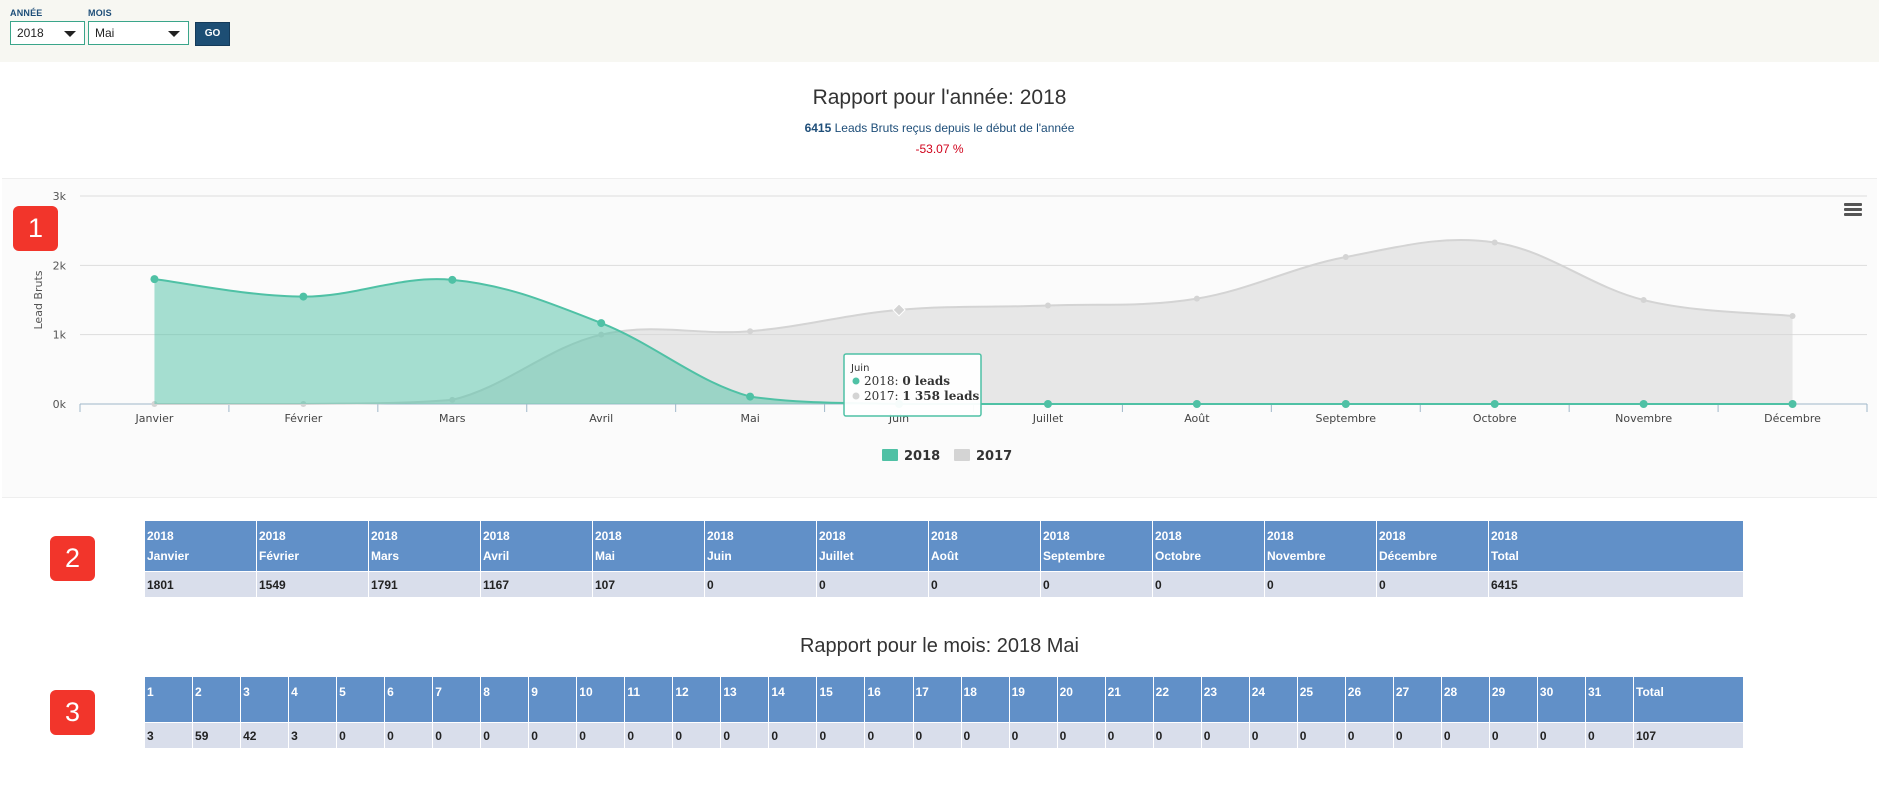 This screenshot has height=789, width=1879. What do you see at coordinates (1408, 556) in the screenshot?
I see `header-month: Décembre` at bounding box center [1408, 556].